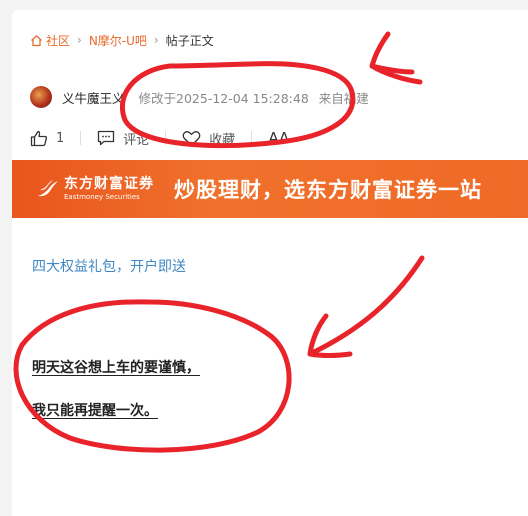 The image size is (528, 516). I want to click on post-body-line: 明天这谷想上车的要谨慎，, so click(116, 368).